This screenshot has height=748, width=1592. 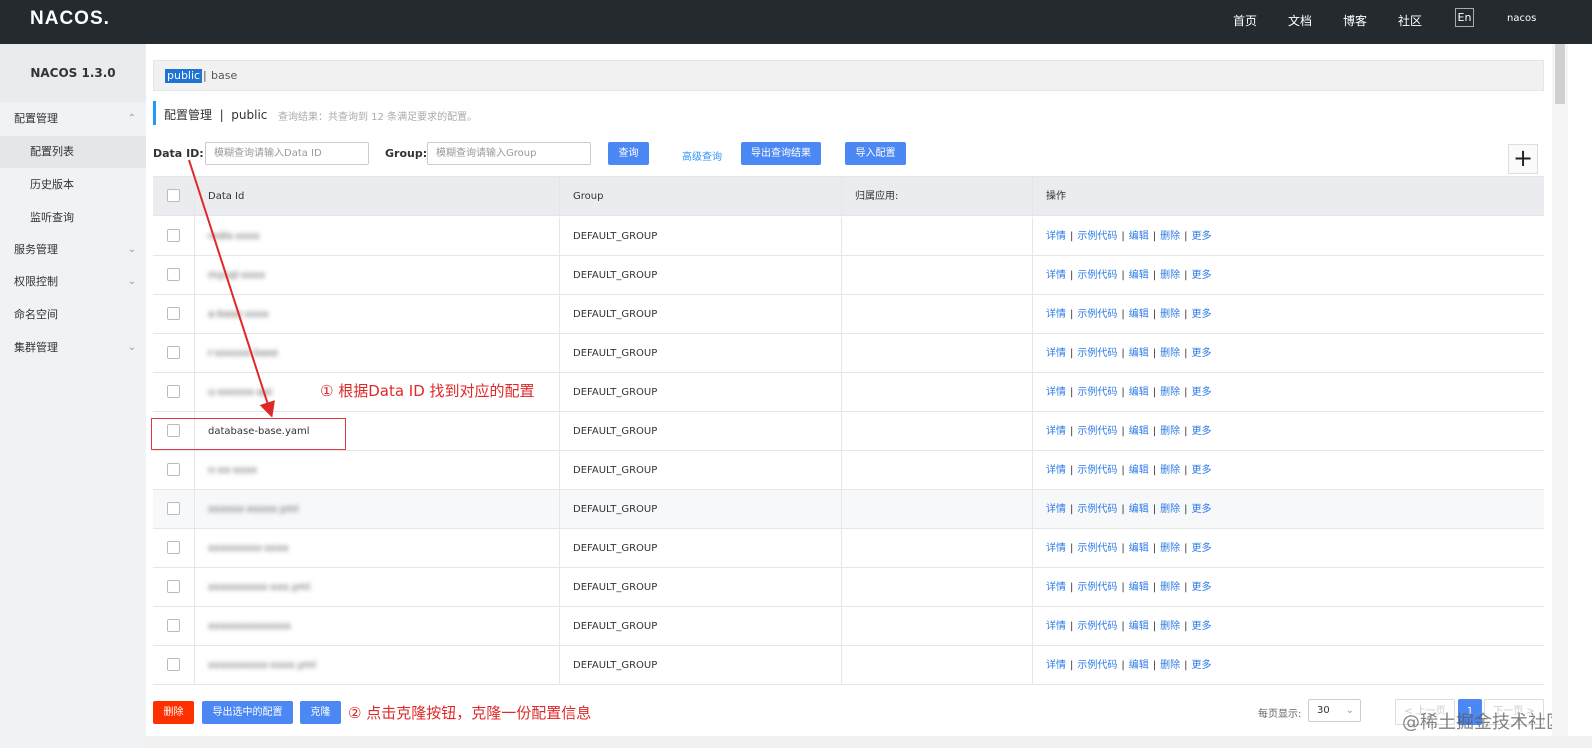 What do you see at coordinates (509, 153) in the screenshot?
I see `group-search-input` at bounding box center [509, 153].